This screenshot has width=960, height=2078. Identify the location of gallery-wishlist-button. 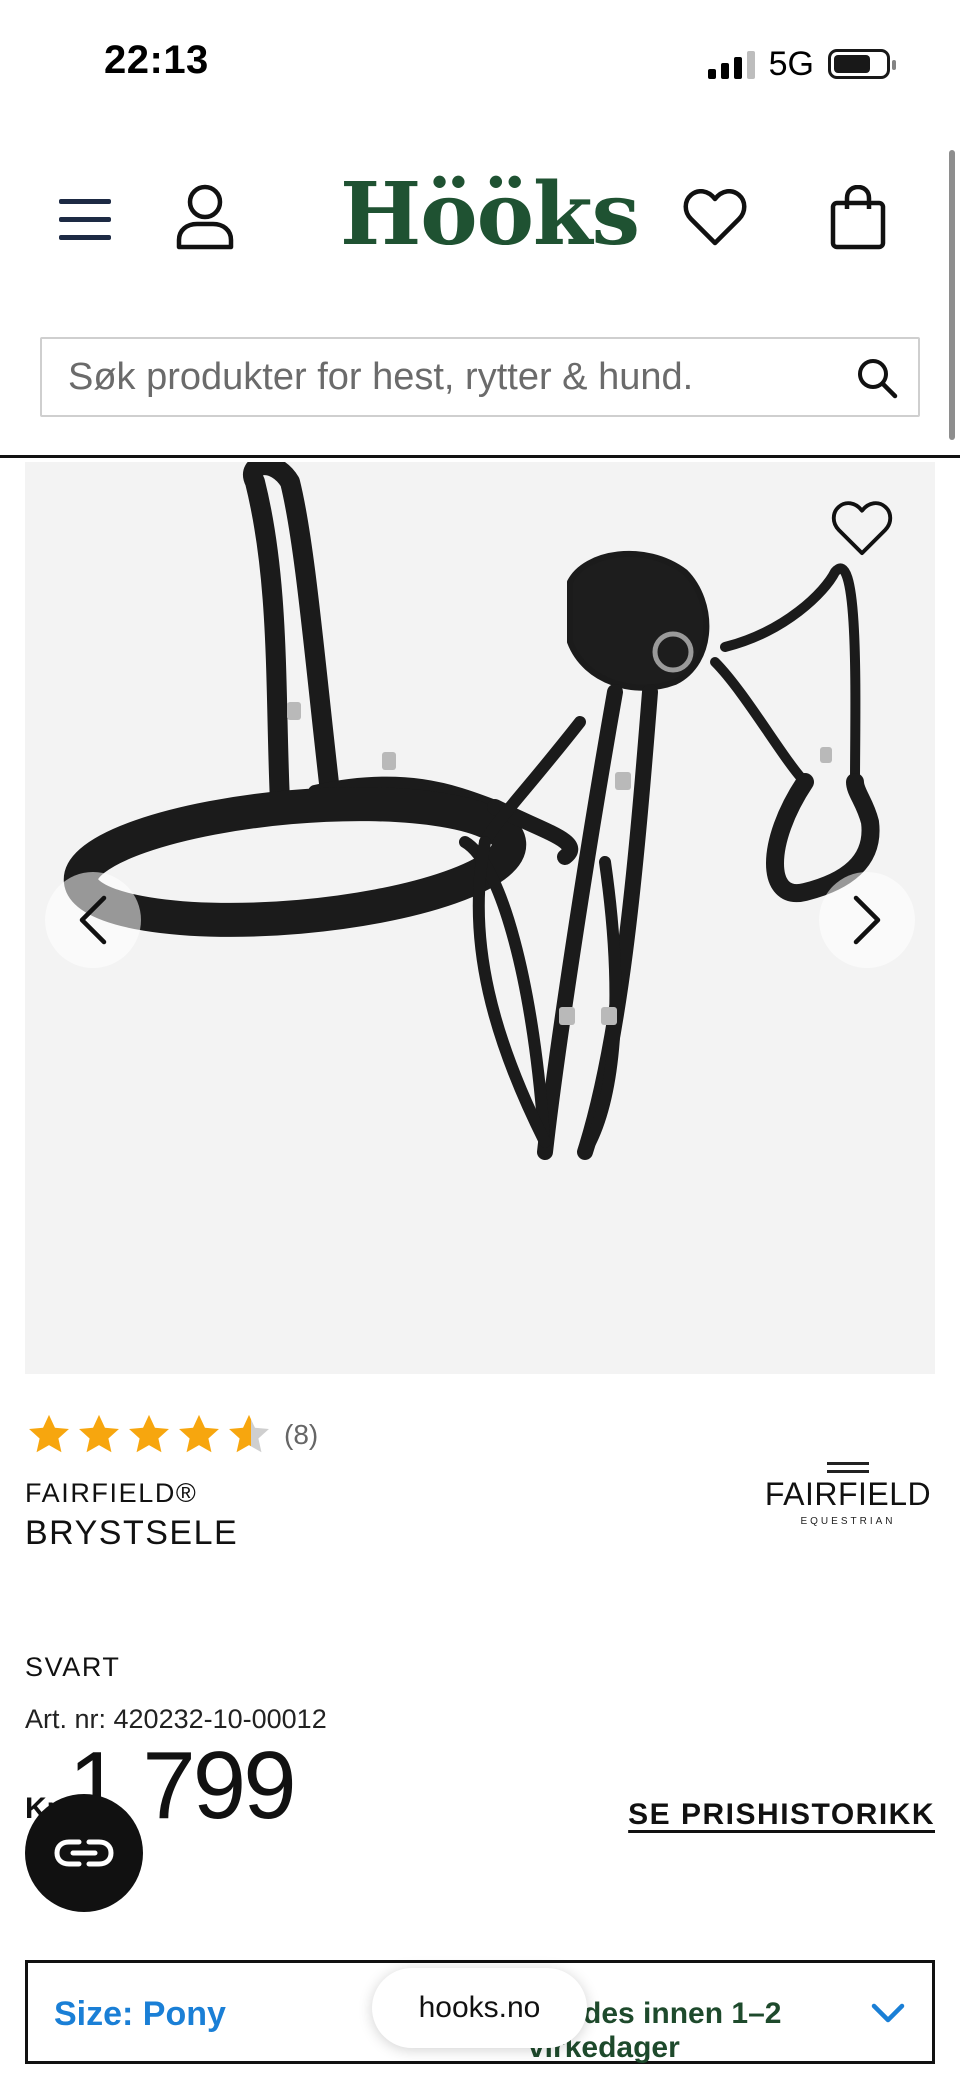
(862, 529).